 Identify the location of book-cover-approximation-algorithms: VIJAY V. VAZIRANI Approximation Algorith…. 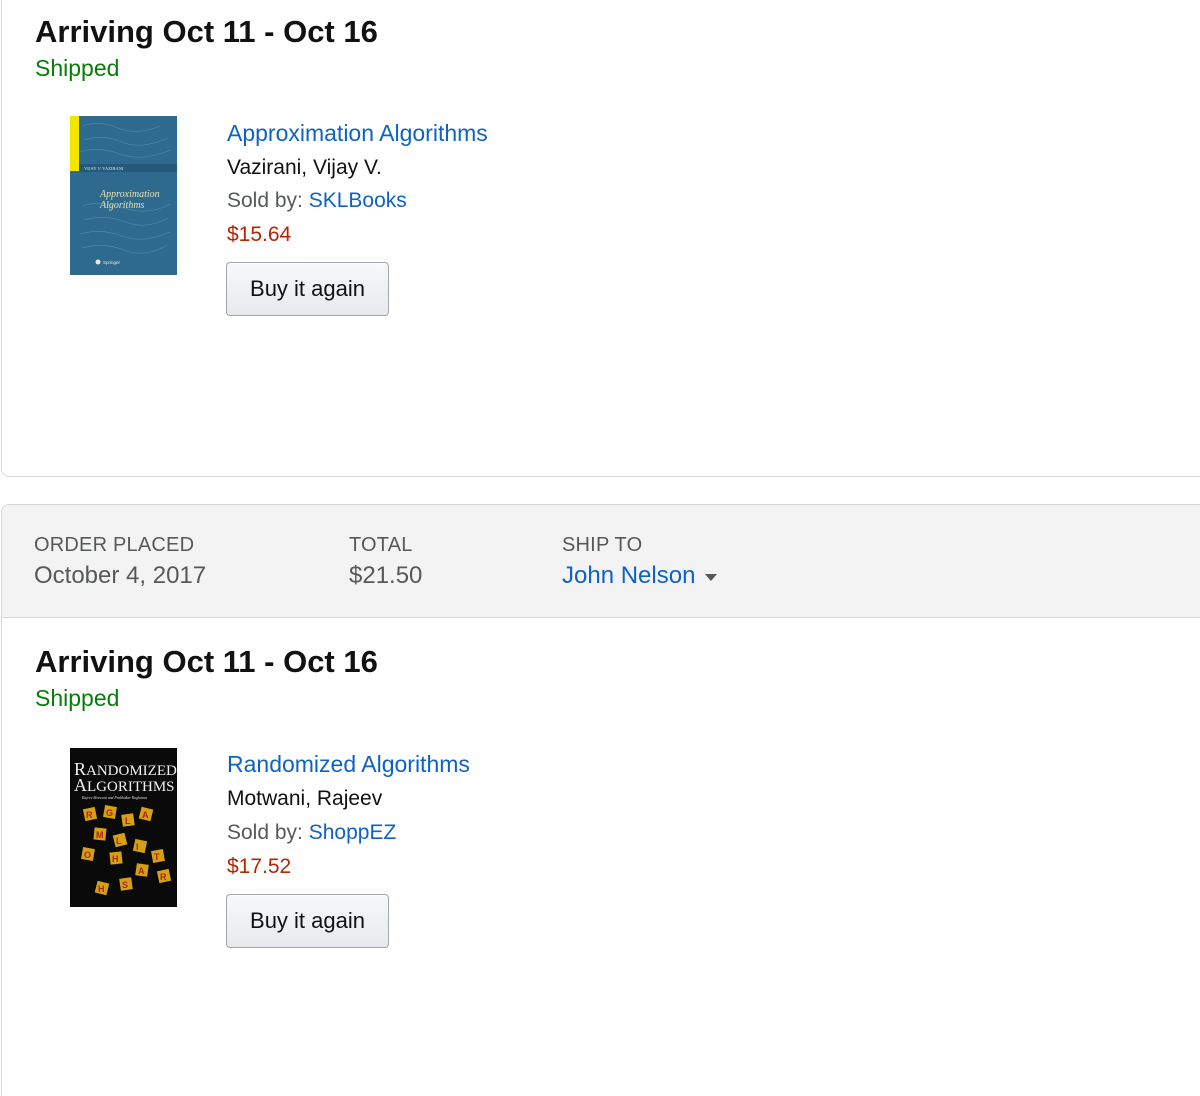
(123, 195).